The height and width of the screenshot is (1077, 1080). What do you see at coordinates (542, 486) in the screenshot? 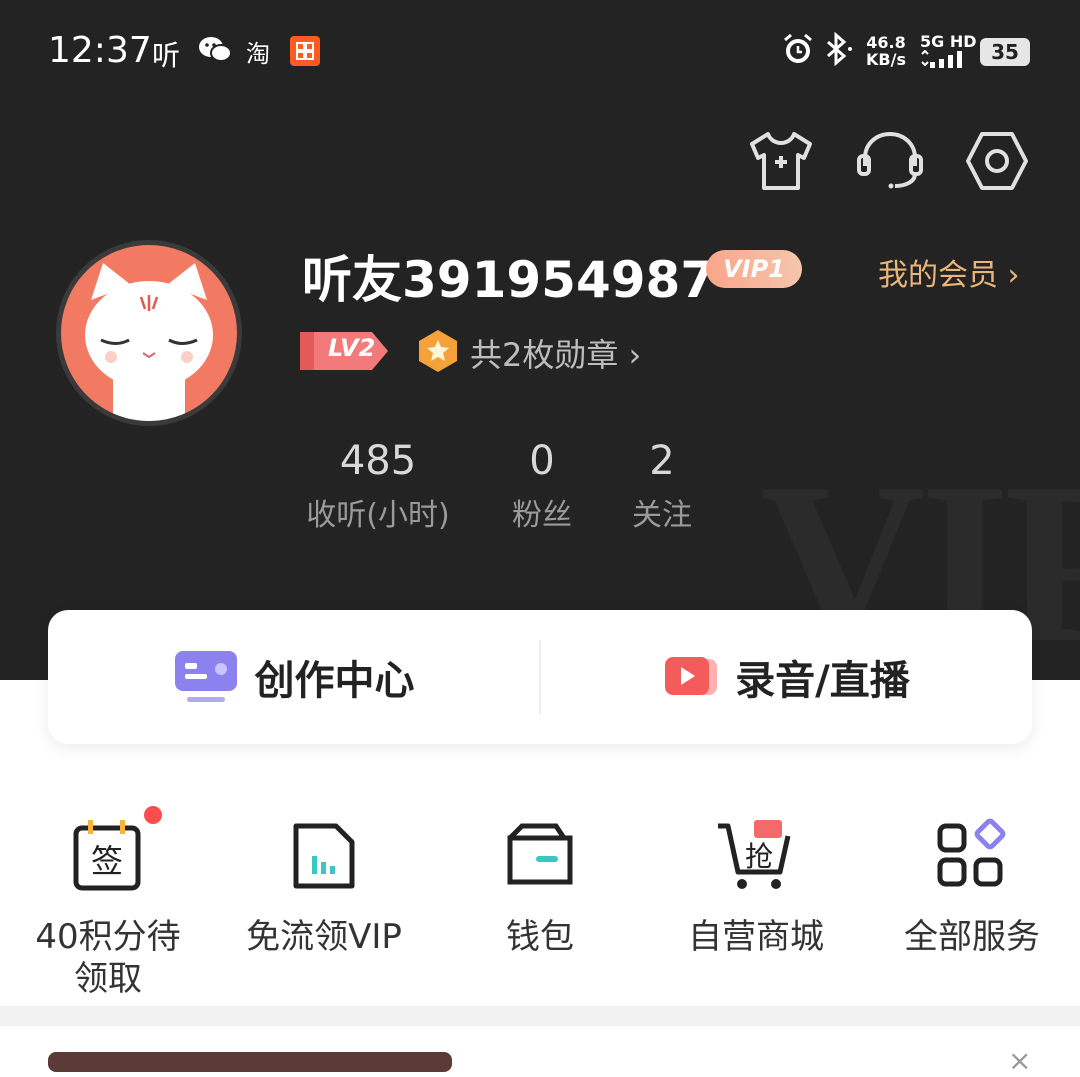
I see `stat-fans: 0 粉丝` at bounding box center [542, 486].